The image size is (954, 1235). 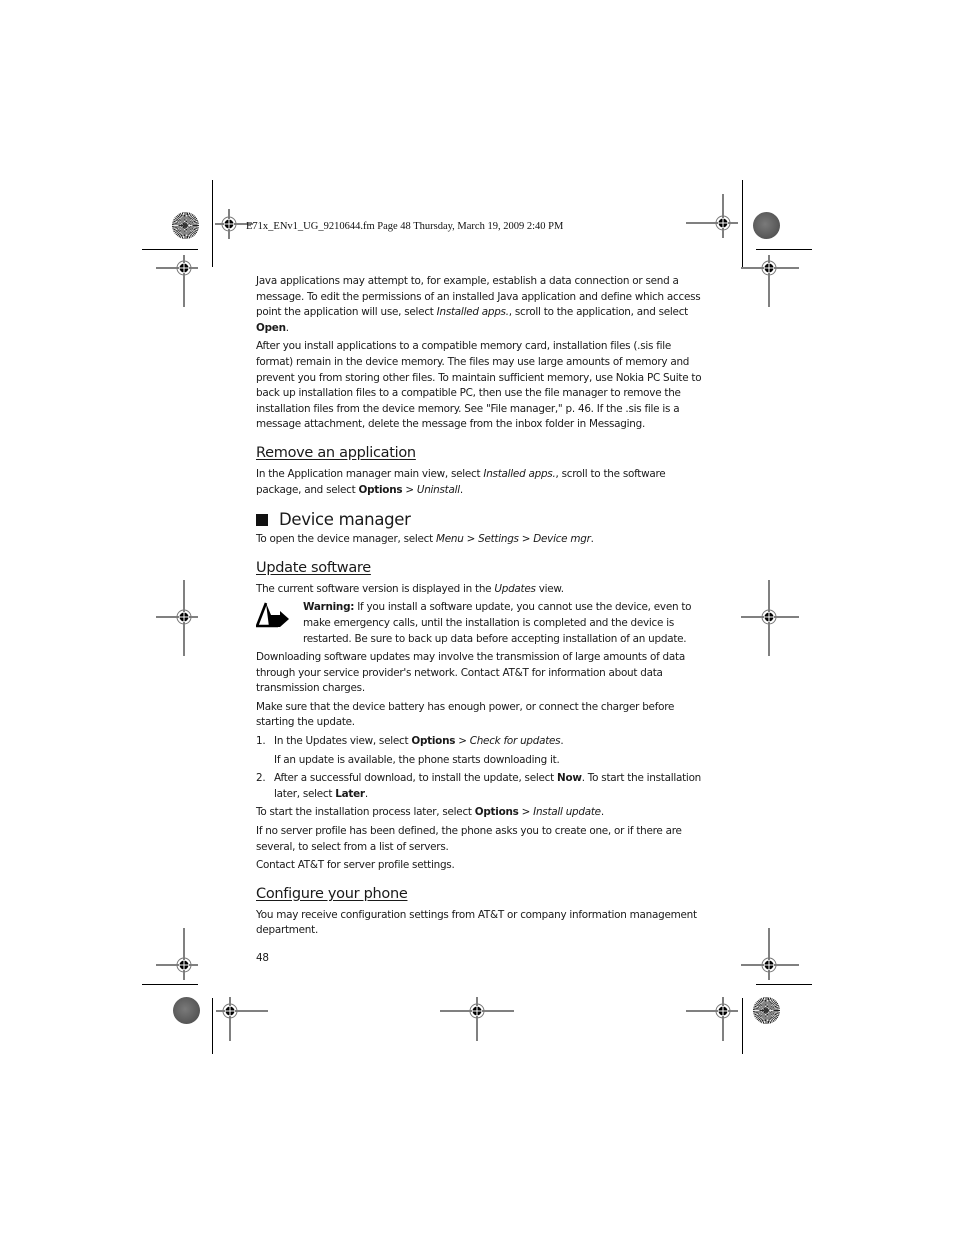 I want to click on section-heading-remove-application: Remove an application, so click(x=336, y=452).